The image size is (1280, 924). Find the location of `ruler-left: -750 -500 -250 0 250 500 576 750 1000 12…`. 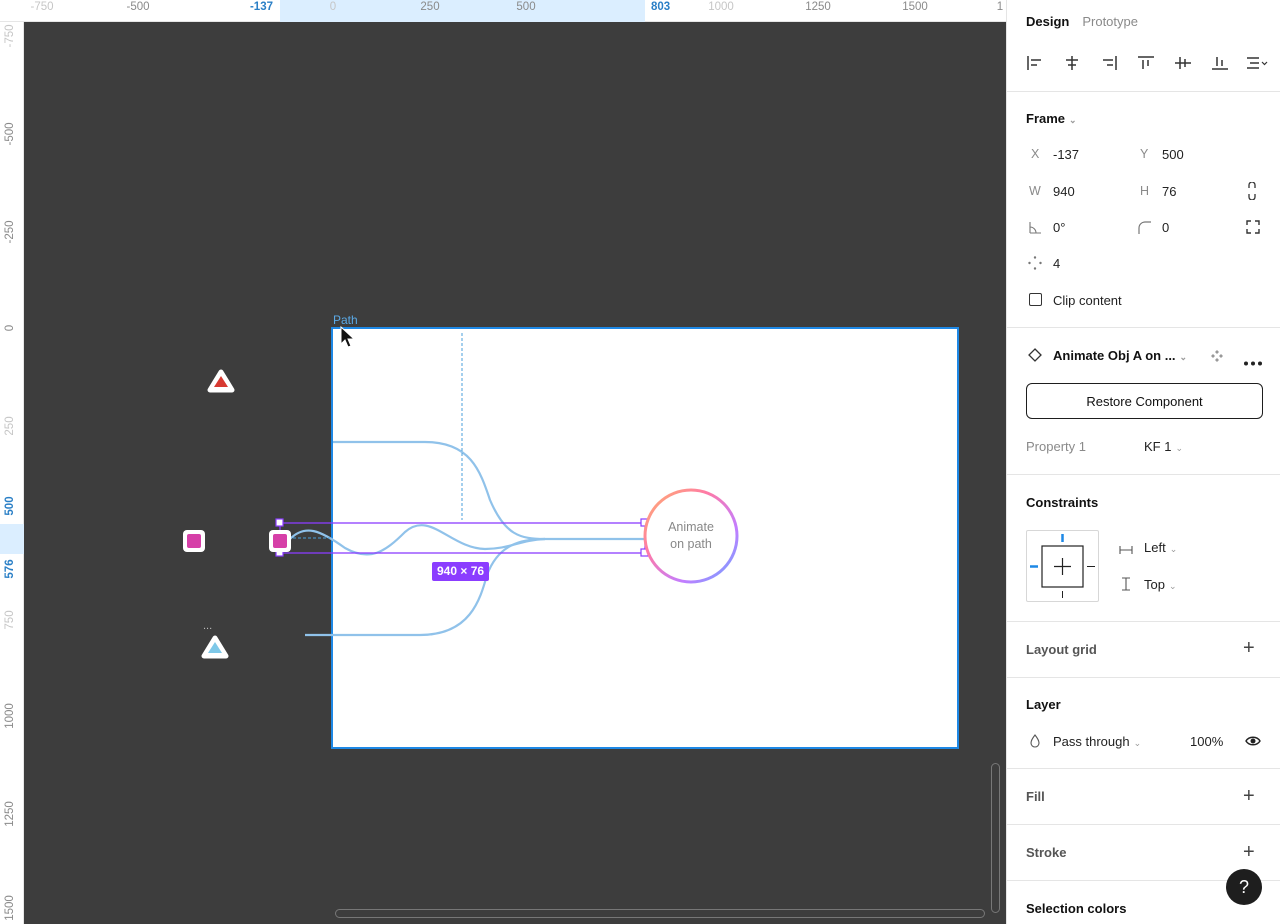

ruler-left: -750 -500 -250 0 250 500 576 750 1000 12… is located at coordinates (12, 473).